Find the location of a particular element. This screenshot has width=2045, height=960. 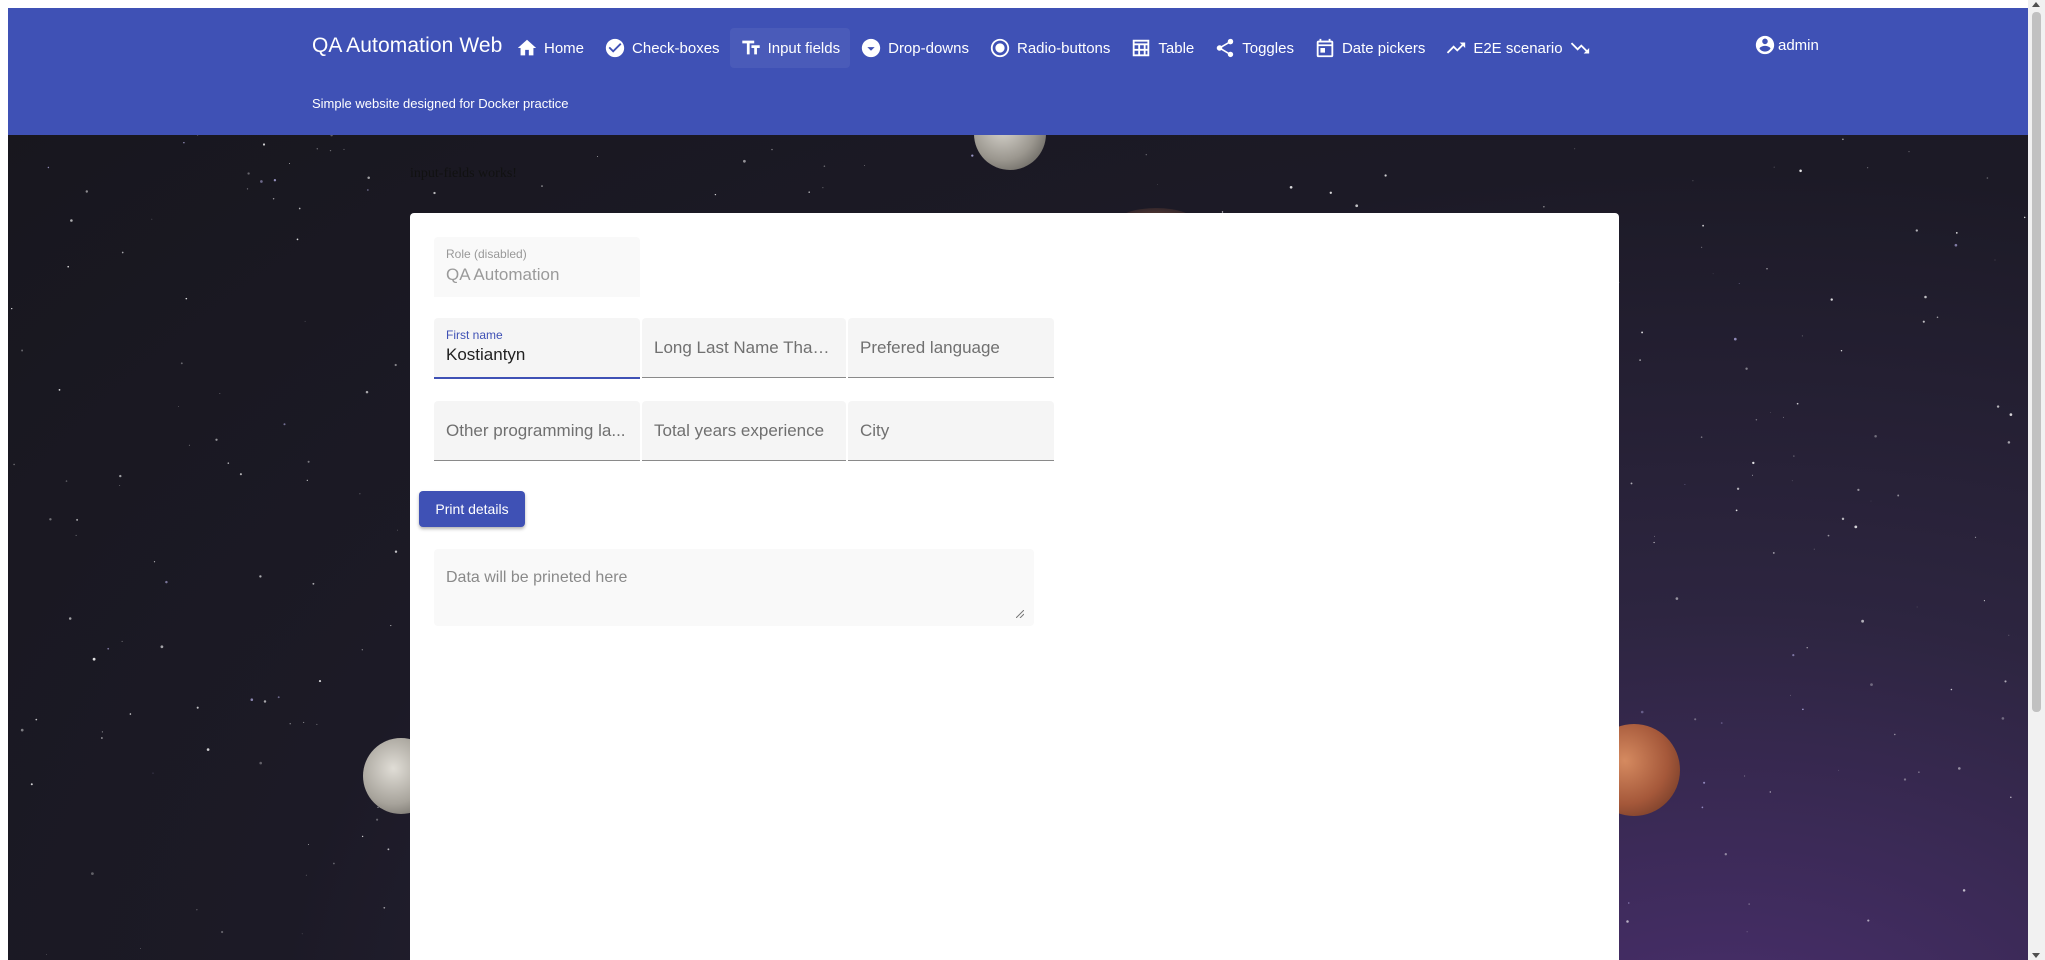

page-scrollbar is located at coordinates (2036, 480).